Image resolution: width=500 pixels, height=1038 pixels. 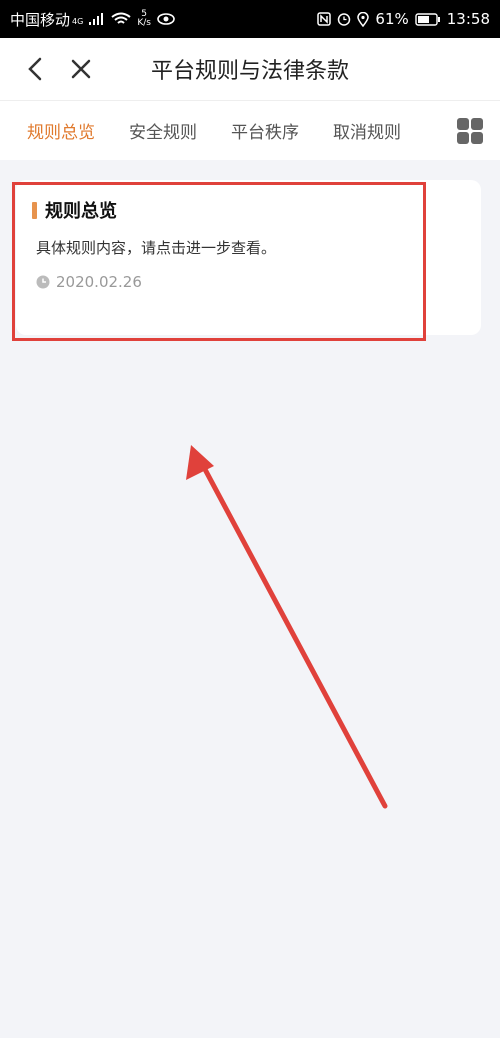 What do you see at coordinates (43, 282) in the screenshot?
I see `clock-icon` at bounding box center [43, 282].